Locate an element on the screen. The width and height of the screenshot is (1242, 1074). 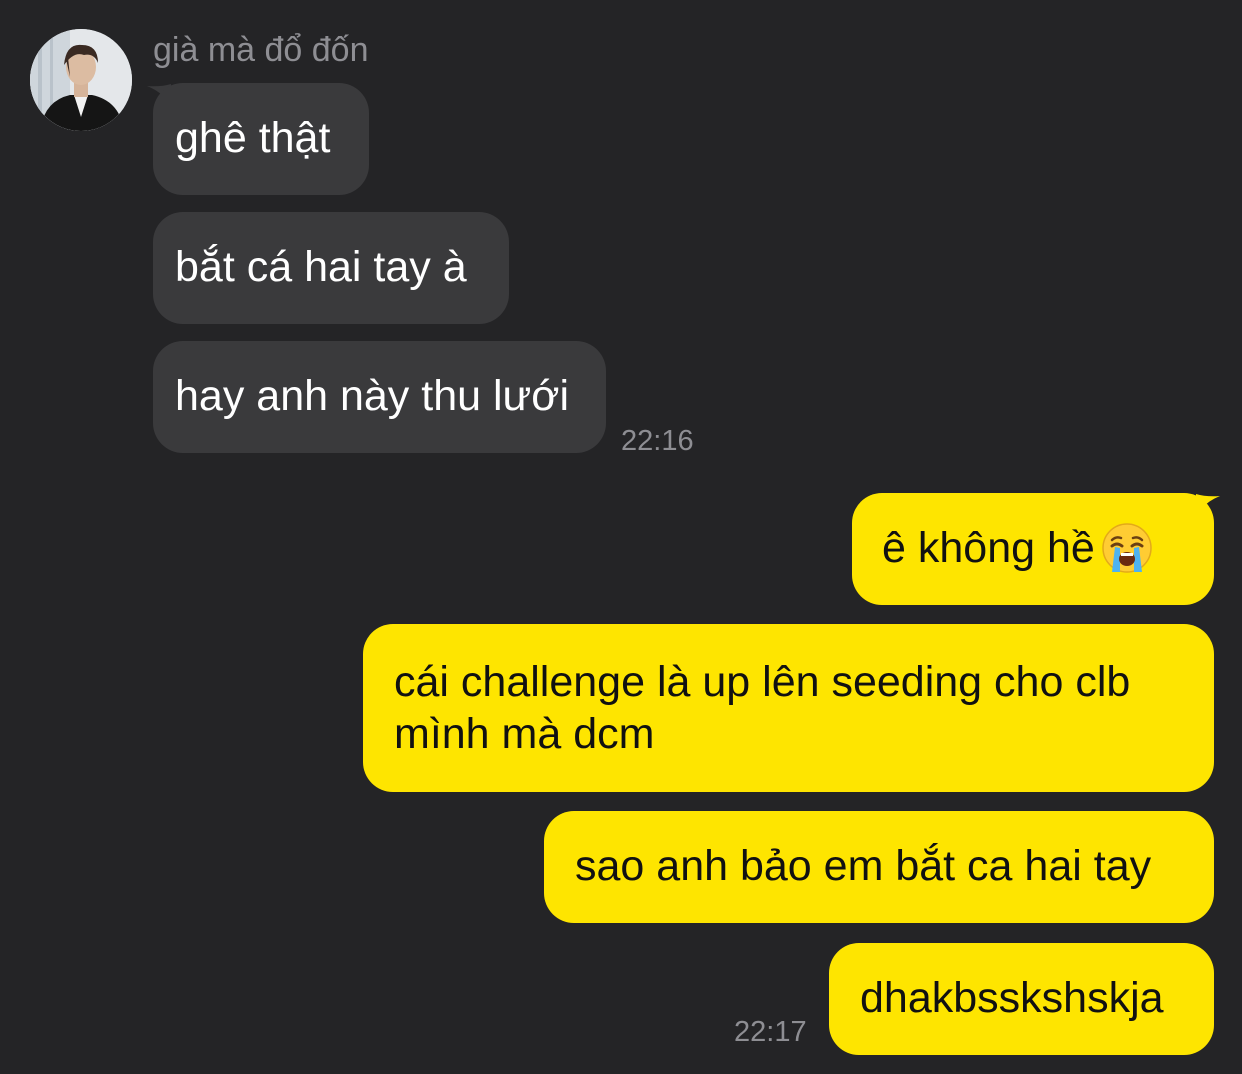
incoming-message: hay anh này thu lưới is located at coordinates (379, 397).